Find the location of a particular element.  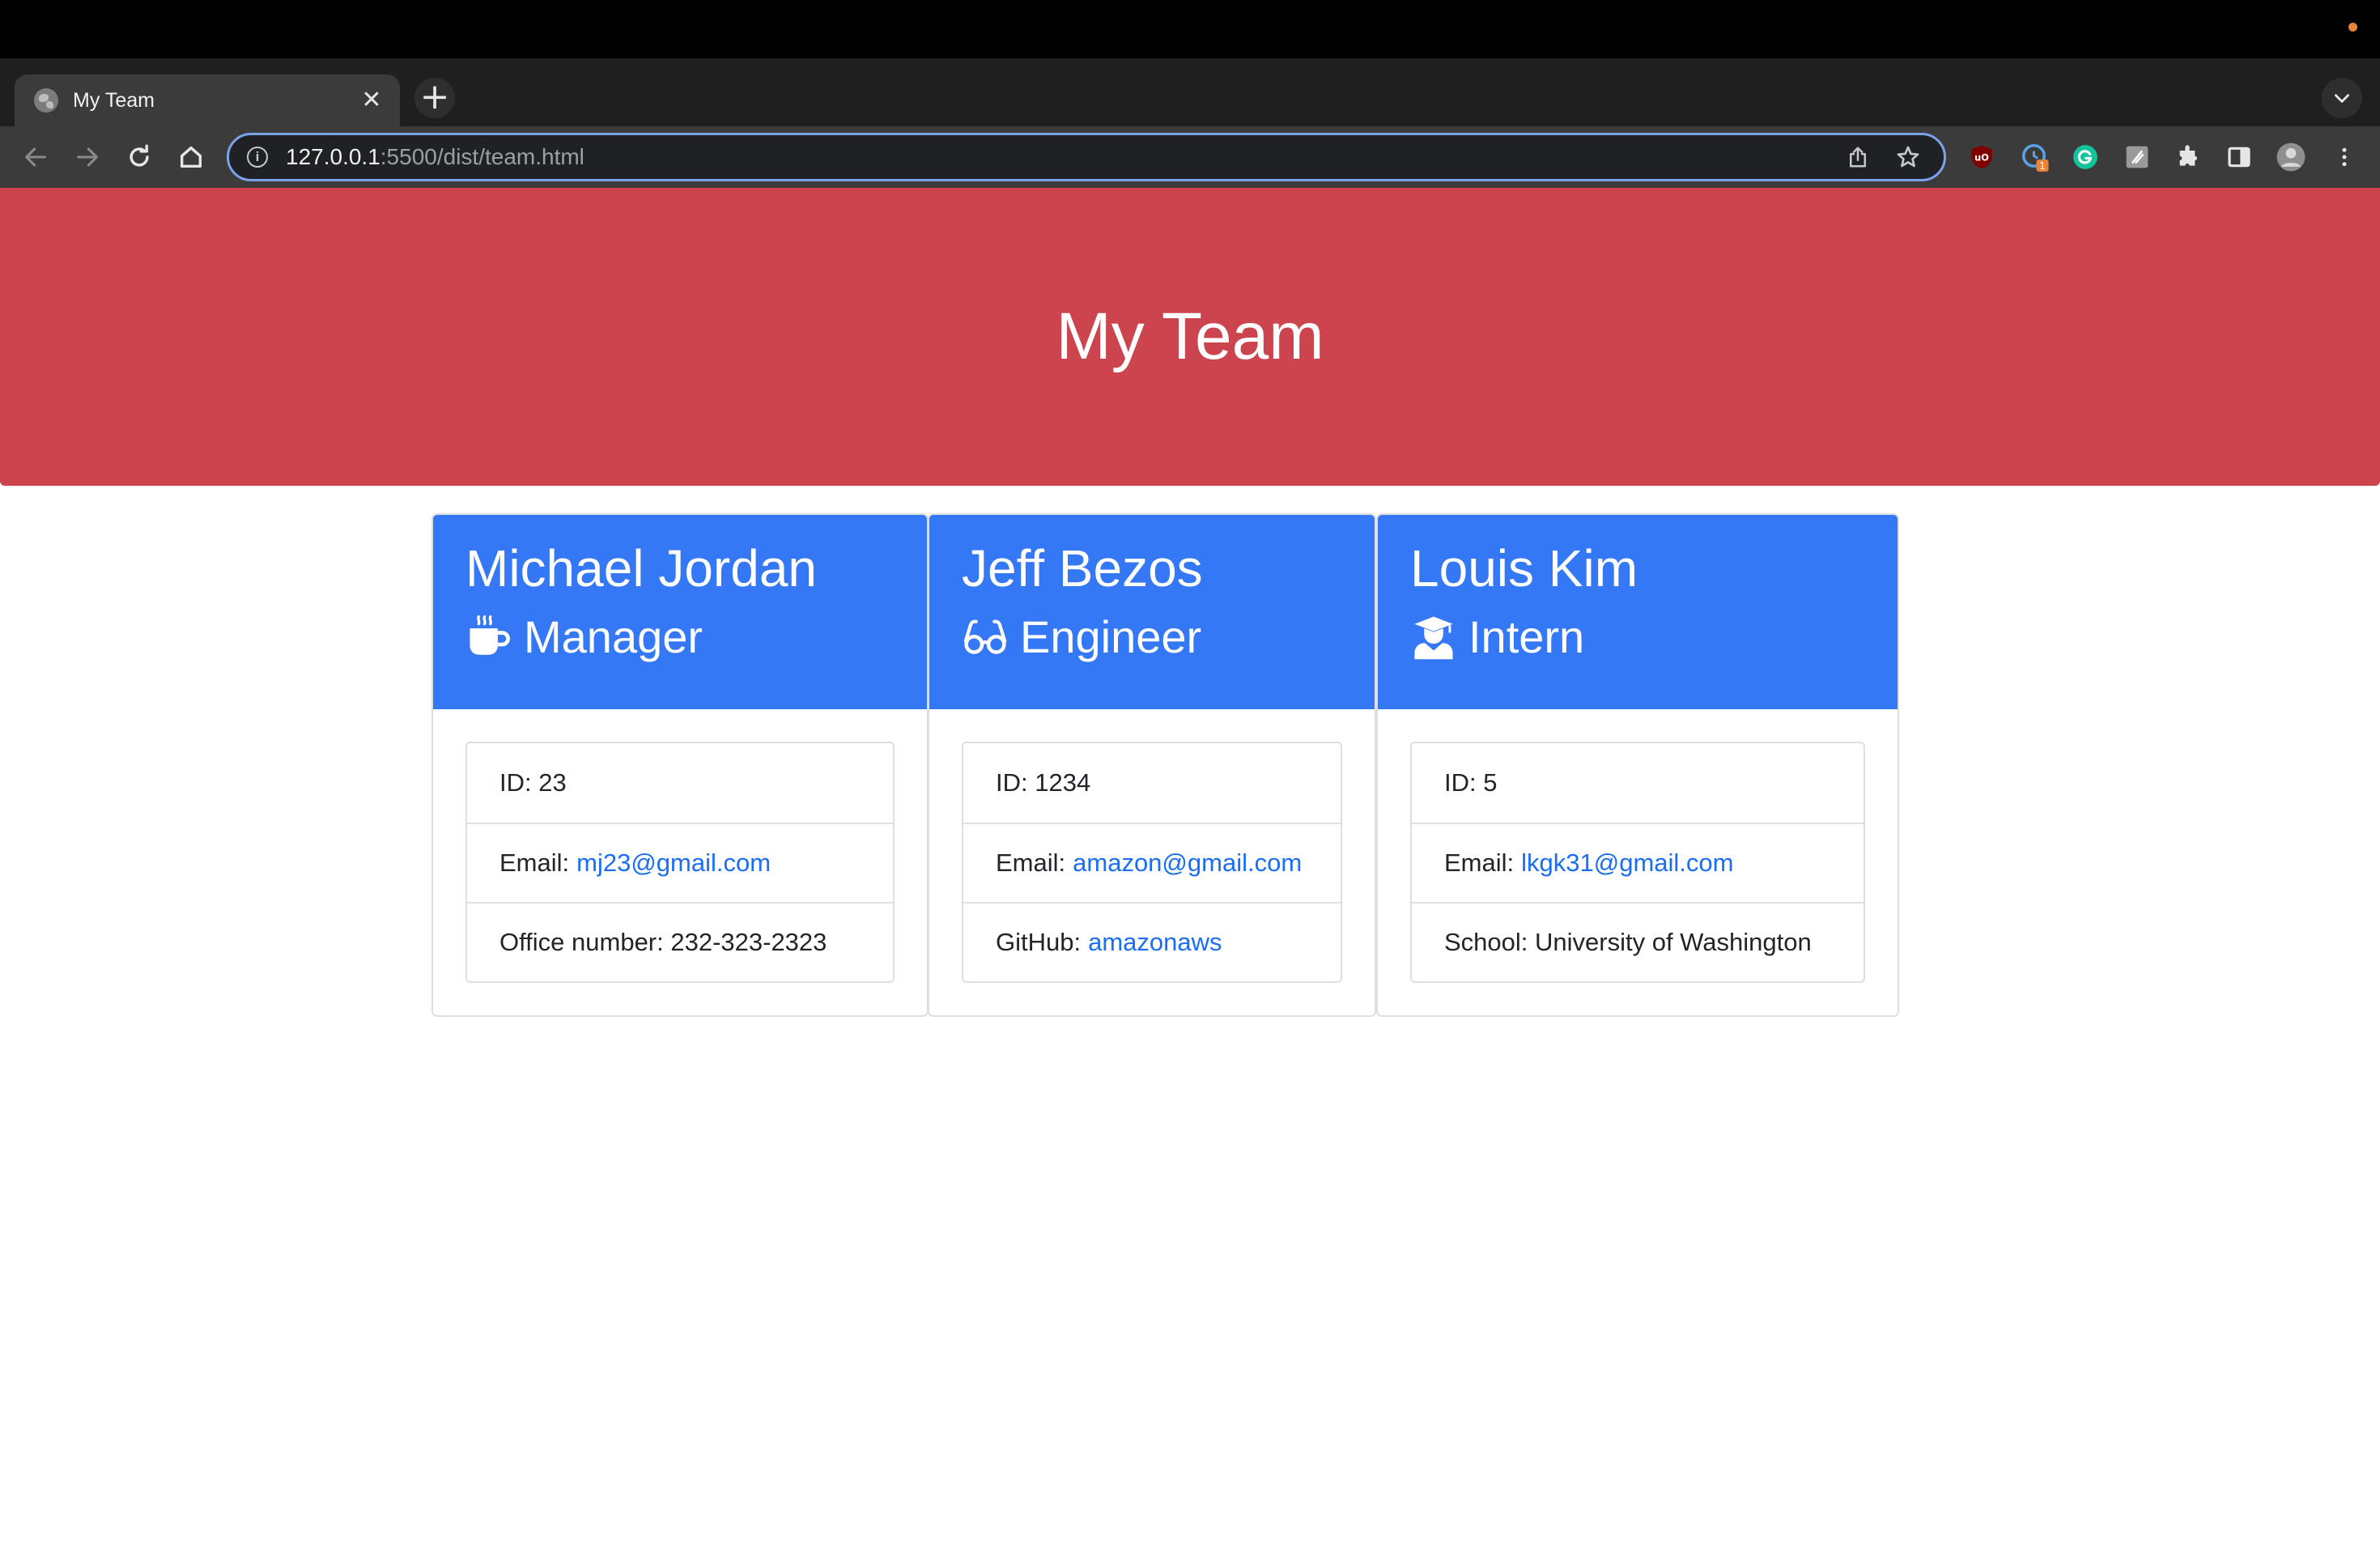

employee-name: Michael Jordan is located at coordinates (641, 569).